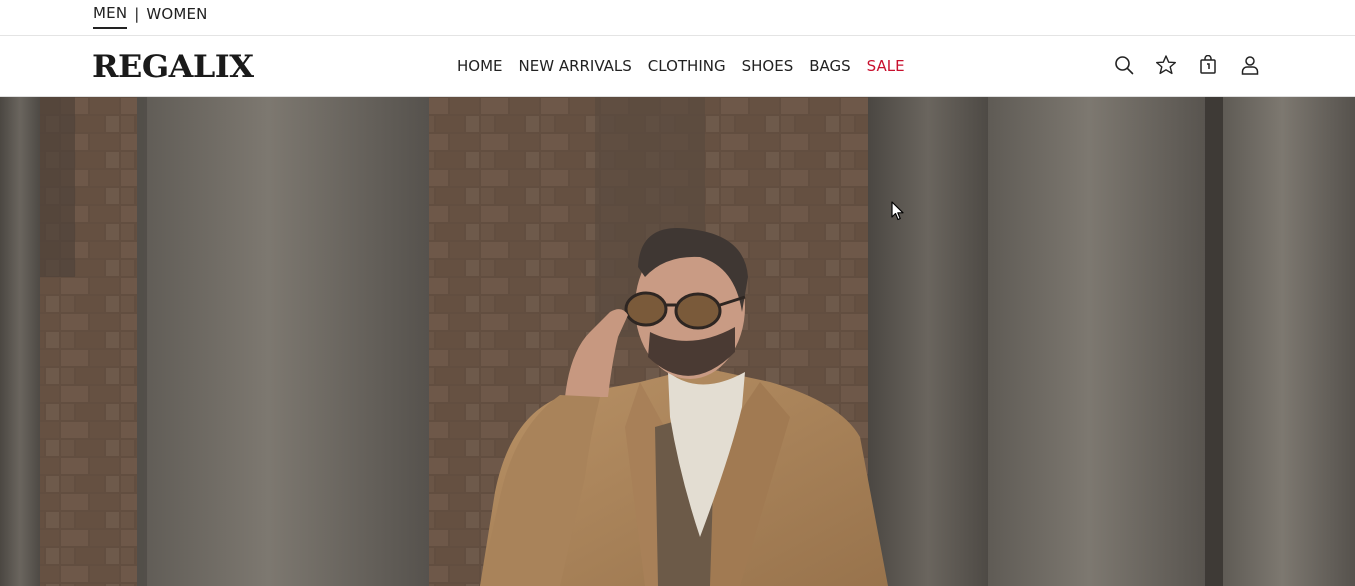 This screenshot has width=1355, height=586. Describe the element at coordinates (677, 18) in the screenshot. I see `gender-bar: MEN | WOMEN` at that location.